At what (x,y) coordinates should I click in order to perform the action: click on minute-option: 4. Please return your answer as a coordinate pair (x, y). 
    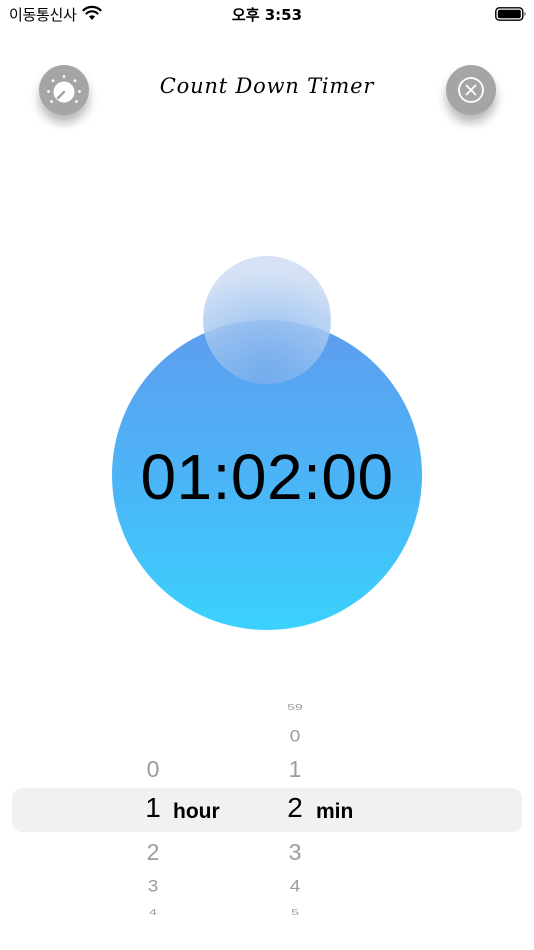
    Looking at the image, I should click on (295, 887).